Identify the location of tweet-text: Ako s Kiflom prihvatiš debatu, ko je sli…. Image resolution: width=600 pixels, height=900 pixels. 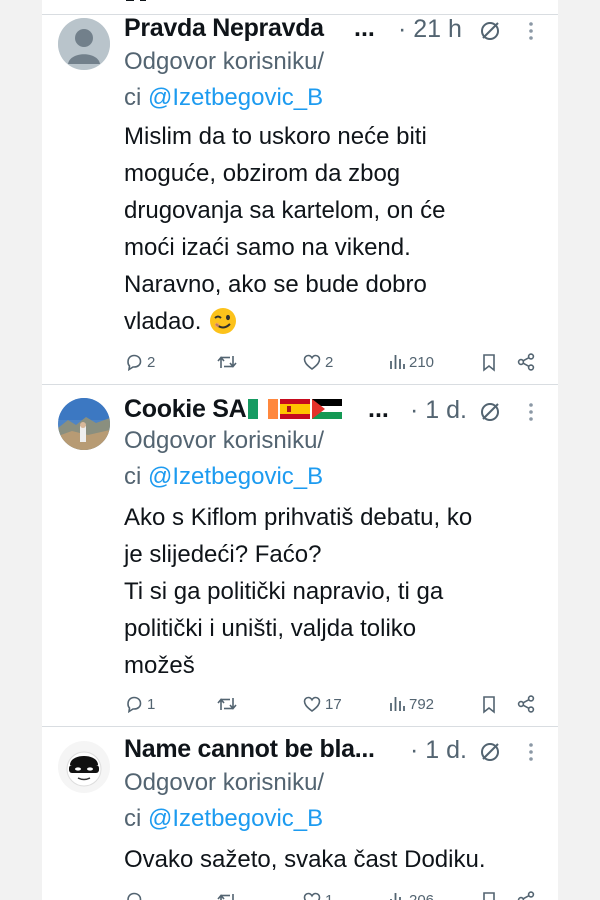
(334, 591).